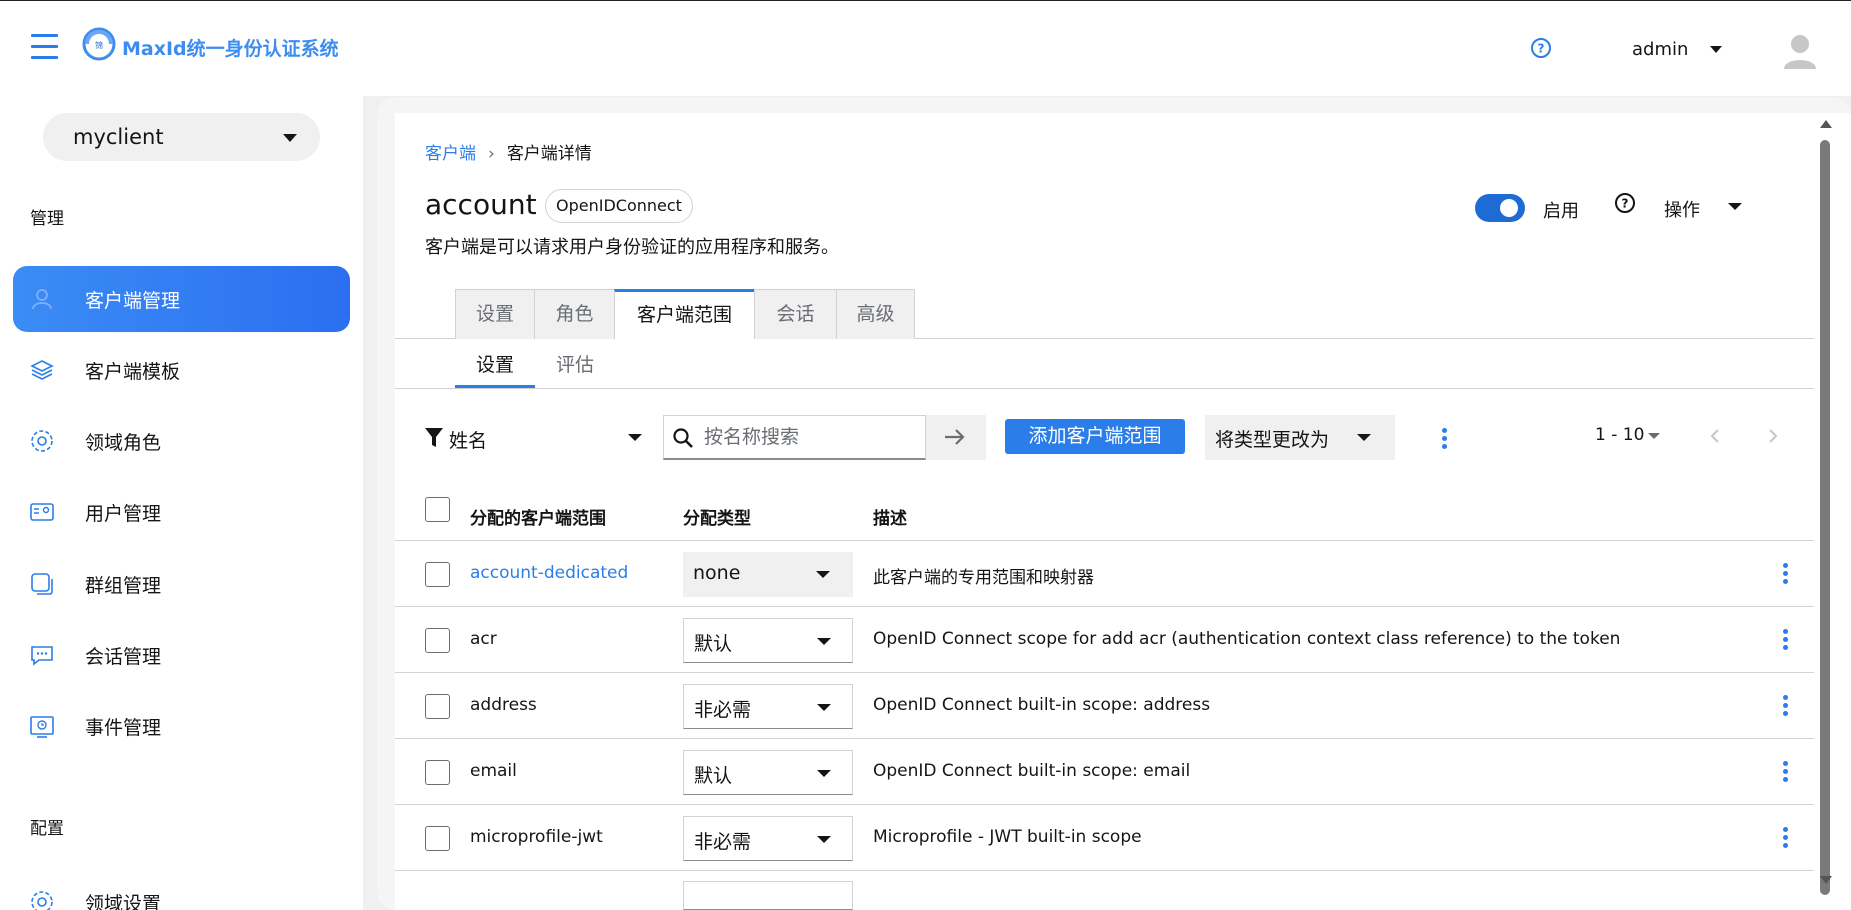 The height and width of the screenshot is (910, 1851). I want to click on brand-title: MaxId统一身份认证系统, so click(230, 49).